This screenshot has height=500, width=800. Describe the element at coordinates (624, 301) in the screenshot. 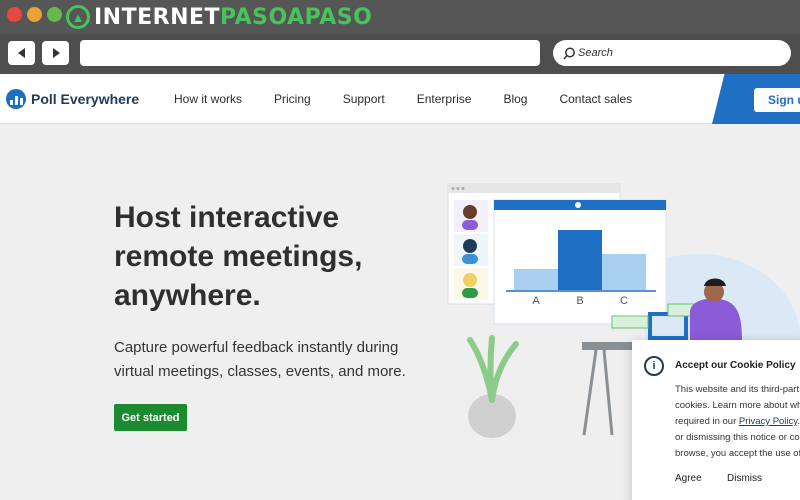

I see `poll-label-c: C` at that location.